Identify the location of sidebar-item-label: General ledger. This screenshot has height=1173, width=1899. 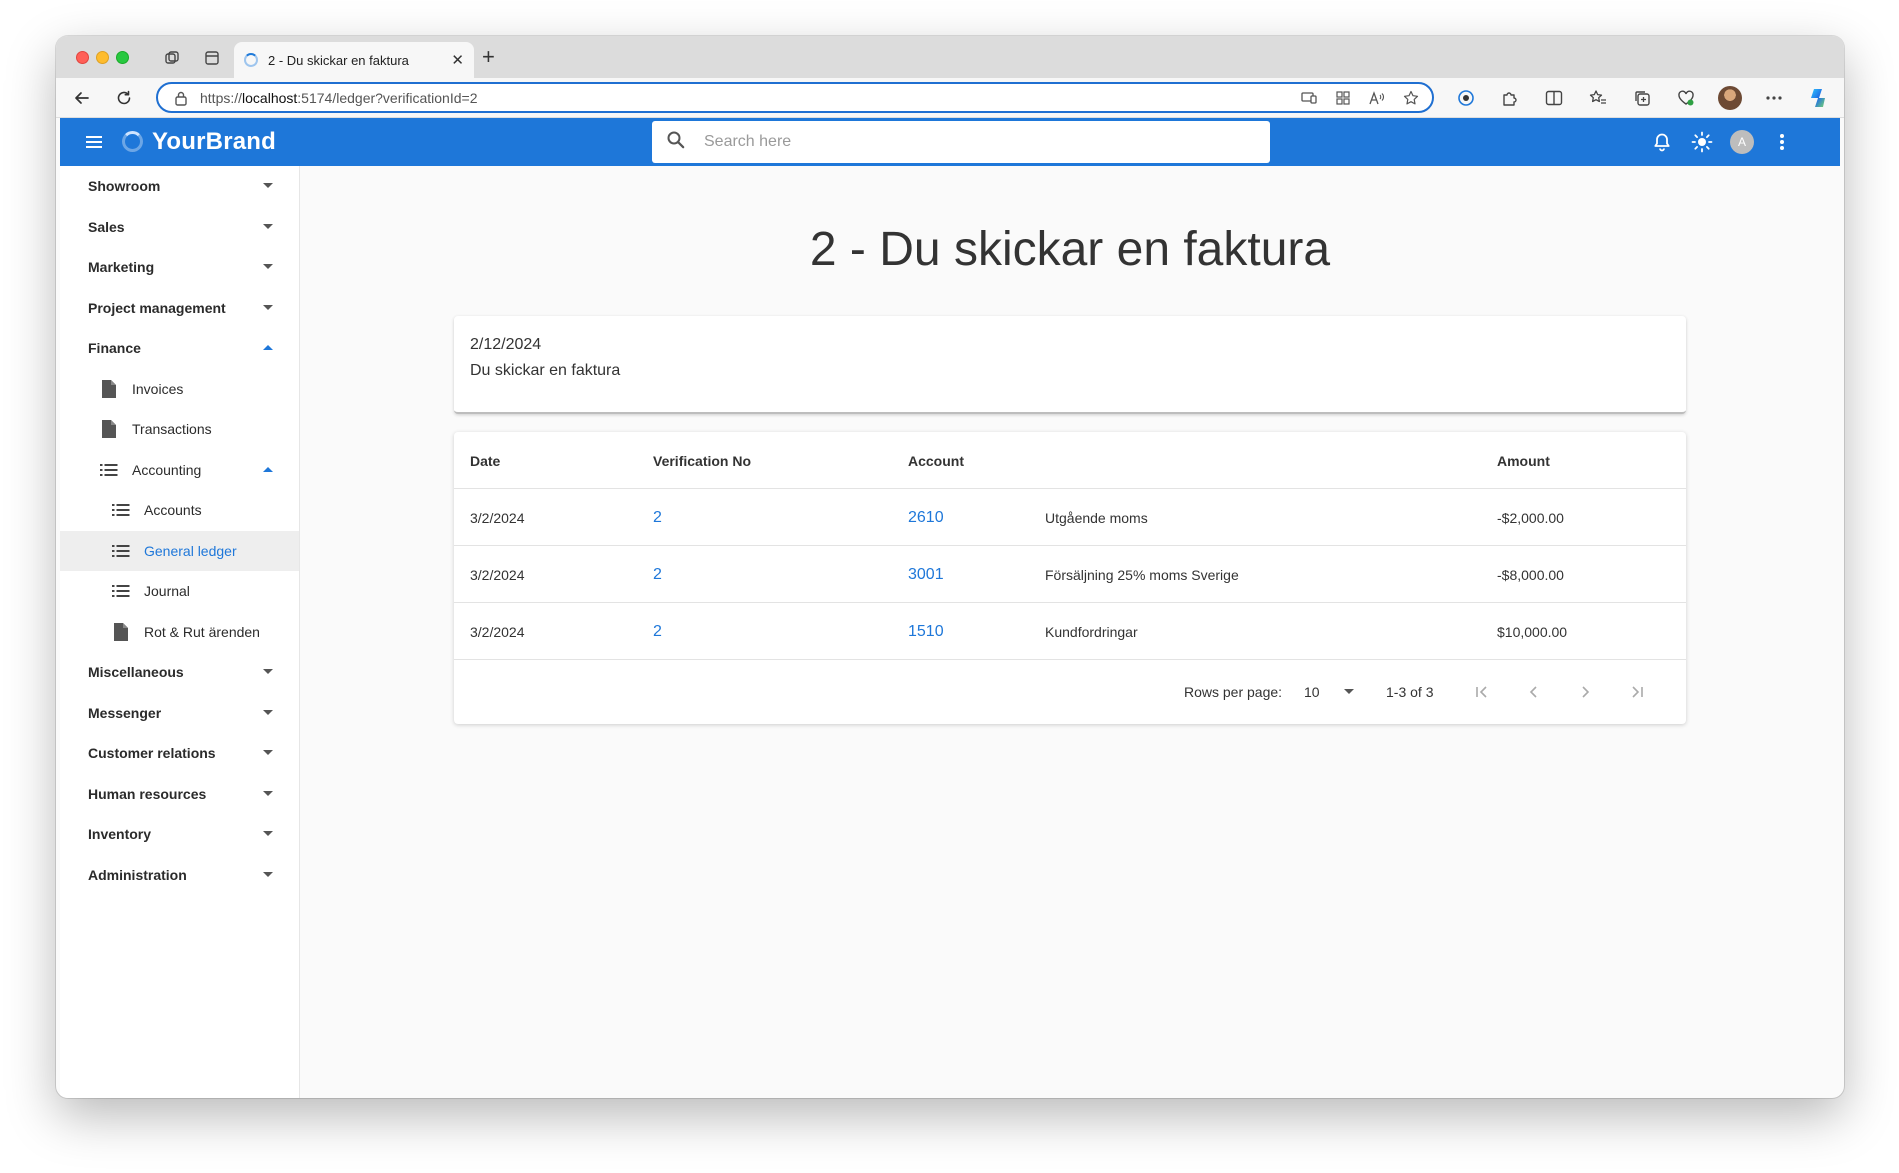
(190, 550).